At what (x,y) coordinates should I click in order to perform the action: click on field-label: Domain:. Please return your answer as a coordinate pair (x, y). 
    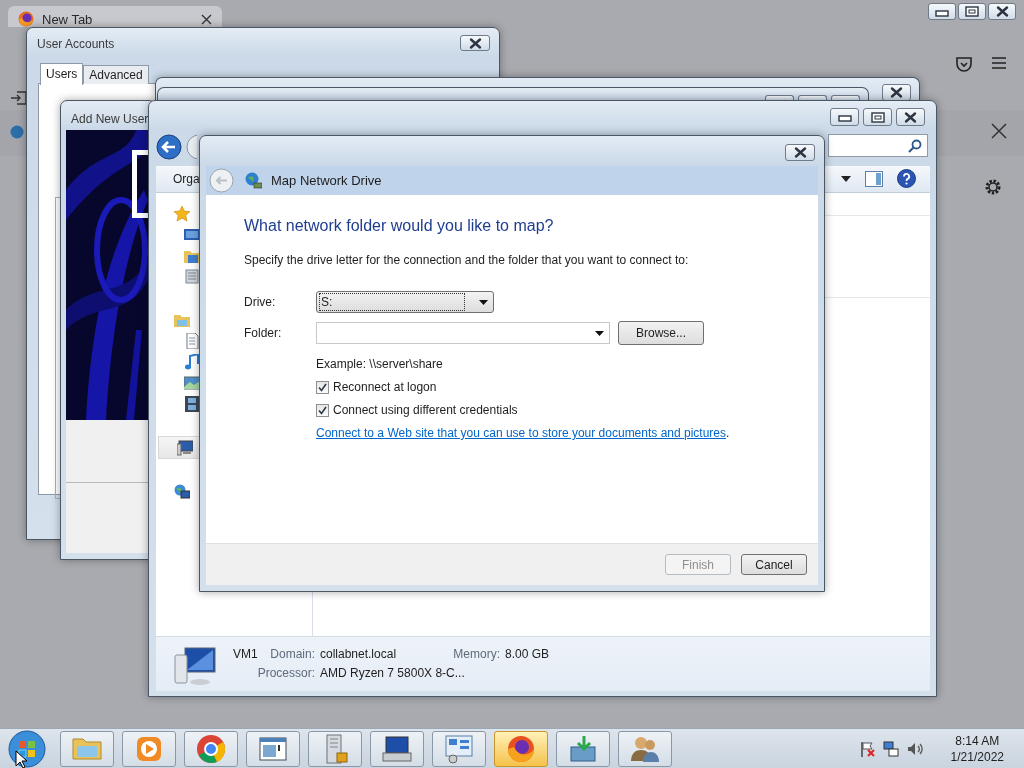
    Looking at the image, I should click on (292, 654).